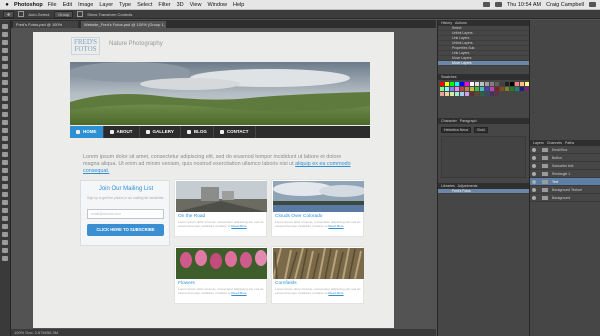 This screenshot has width=600, height=336. I want to click on app-menu: Photoshop, so click(28, 5).